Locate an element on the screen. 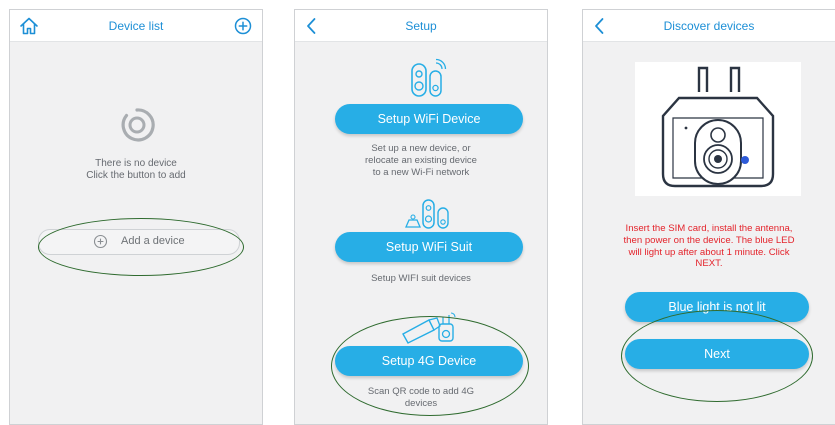 The width and height of the screenshot is (835, 425). desc-line: Scan QR code to add 4G is located at coordinates (421, 391).